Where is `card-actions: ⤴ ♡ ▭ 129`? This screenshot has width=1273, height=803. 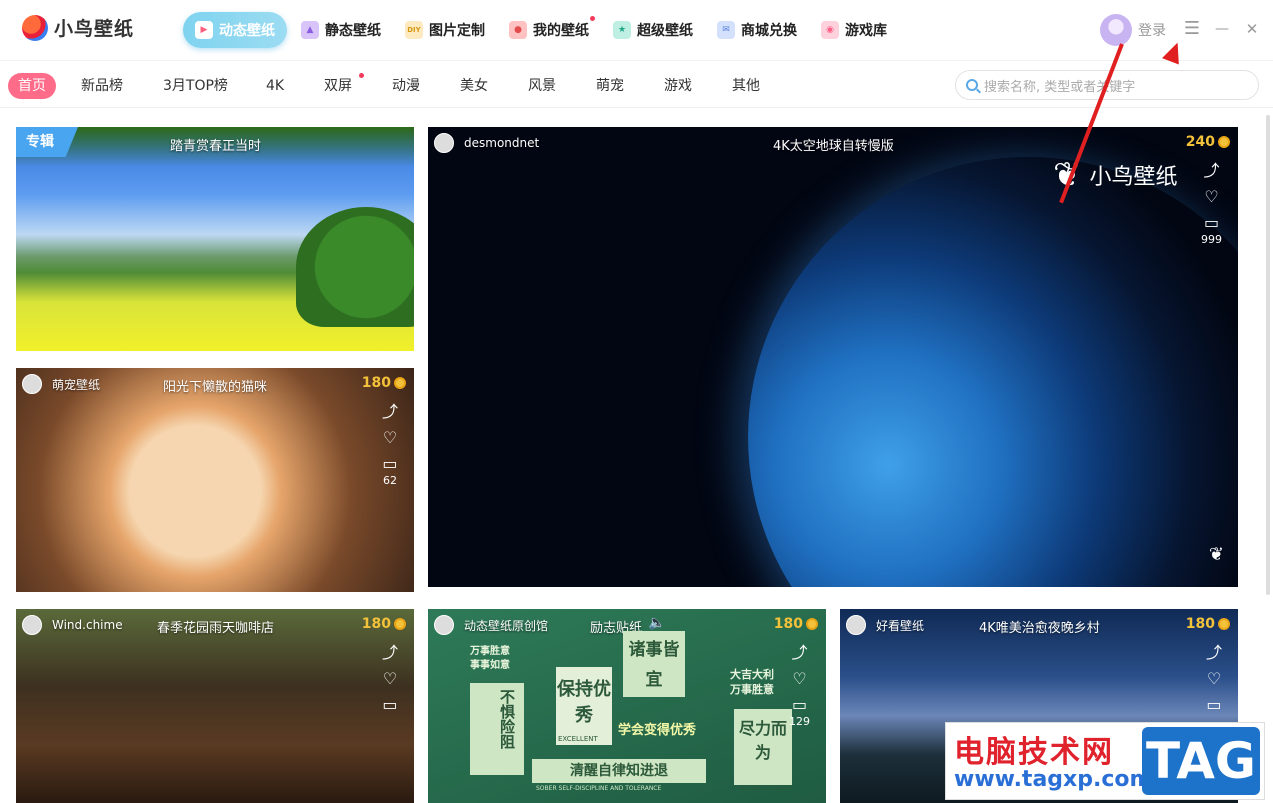 card-actions: ⤴ ♡ ▭ 129 is located at coordinates (799, 687).